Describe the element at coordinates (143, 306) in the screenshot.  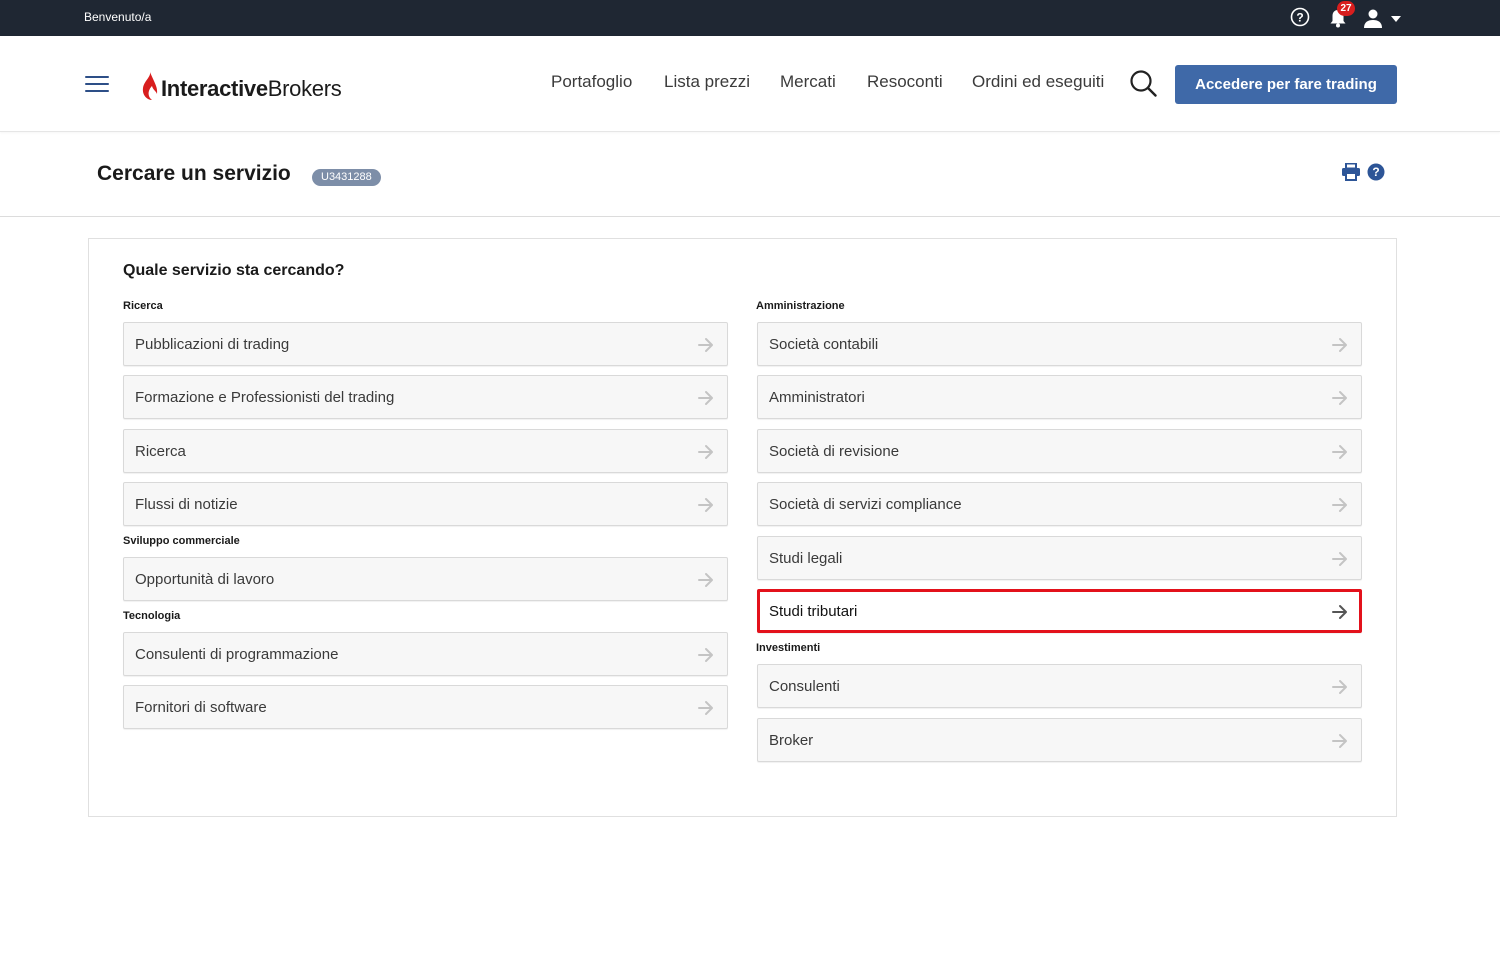
I see `section-label-ricerca: Ricerca` at that location.